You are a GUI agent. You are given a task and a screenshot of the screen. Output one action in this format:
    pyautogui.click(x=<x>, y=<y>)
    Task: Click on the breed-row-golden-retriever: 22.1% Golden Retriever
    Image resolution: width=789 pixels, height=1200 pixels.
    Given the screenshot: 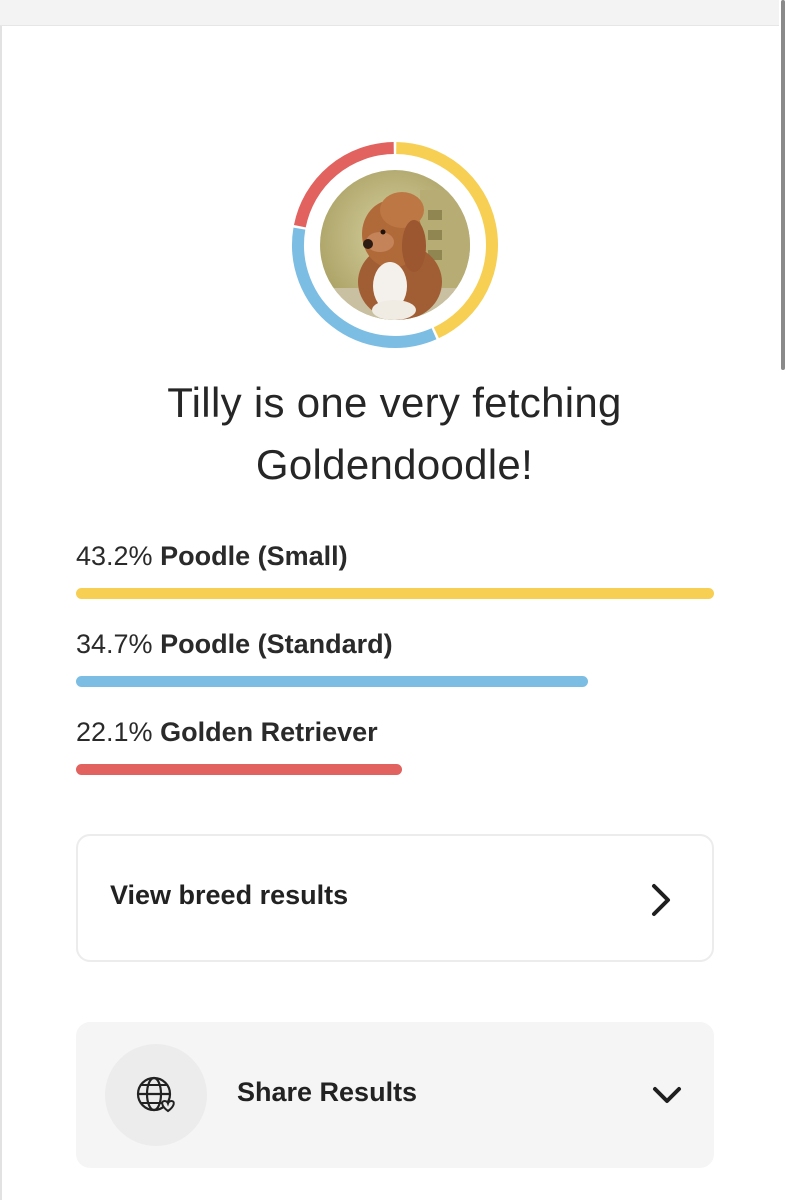 What is the action you would take?
    pyautogui.click(x=396, y=749)
    